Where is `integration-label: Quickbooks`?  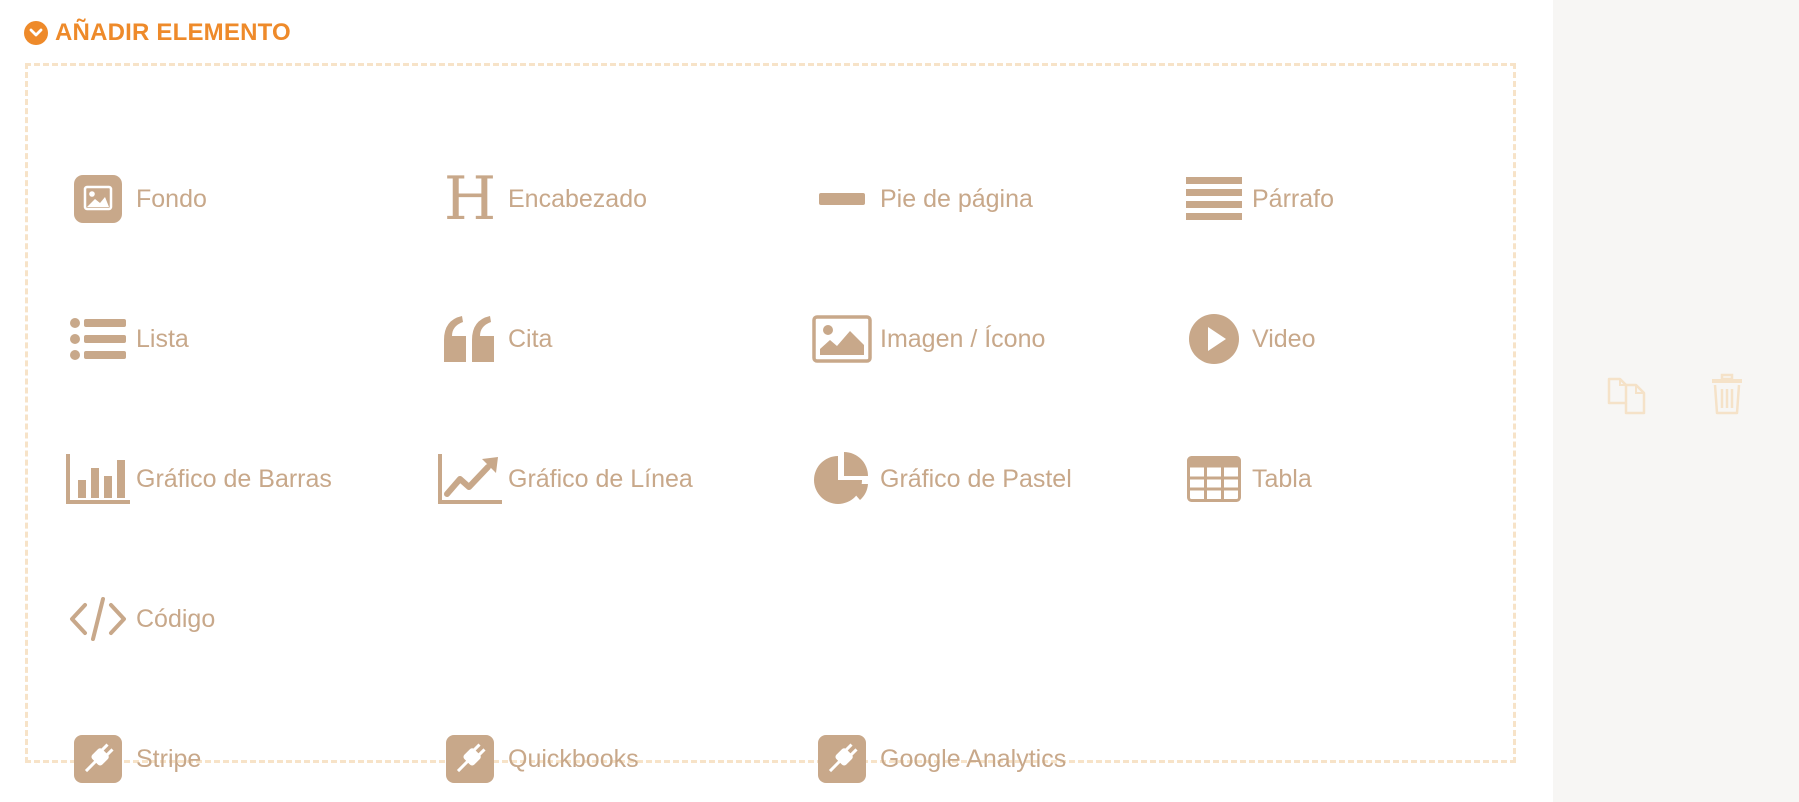
integration-label: Quickbooks is located at coordinates (573, 758).